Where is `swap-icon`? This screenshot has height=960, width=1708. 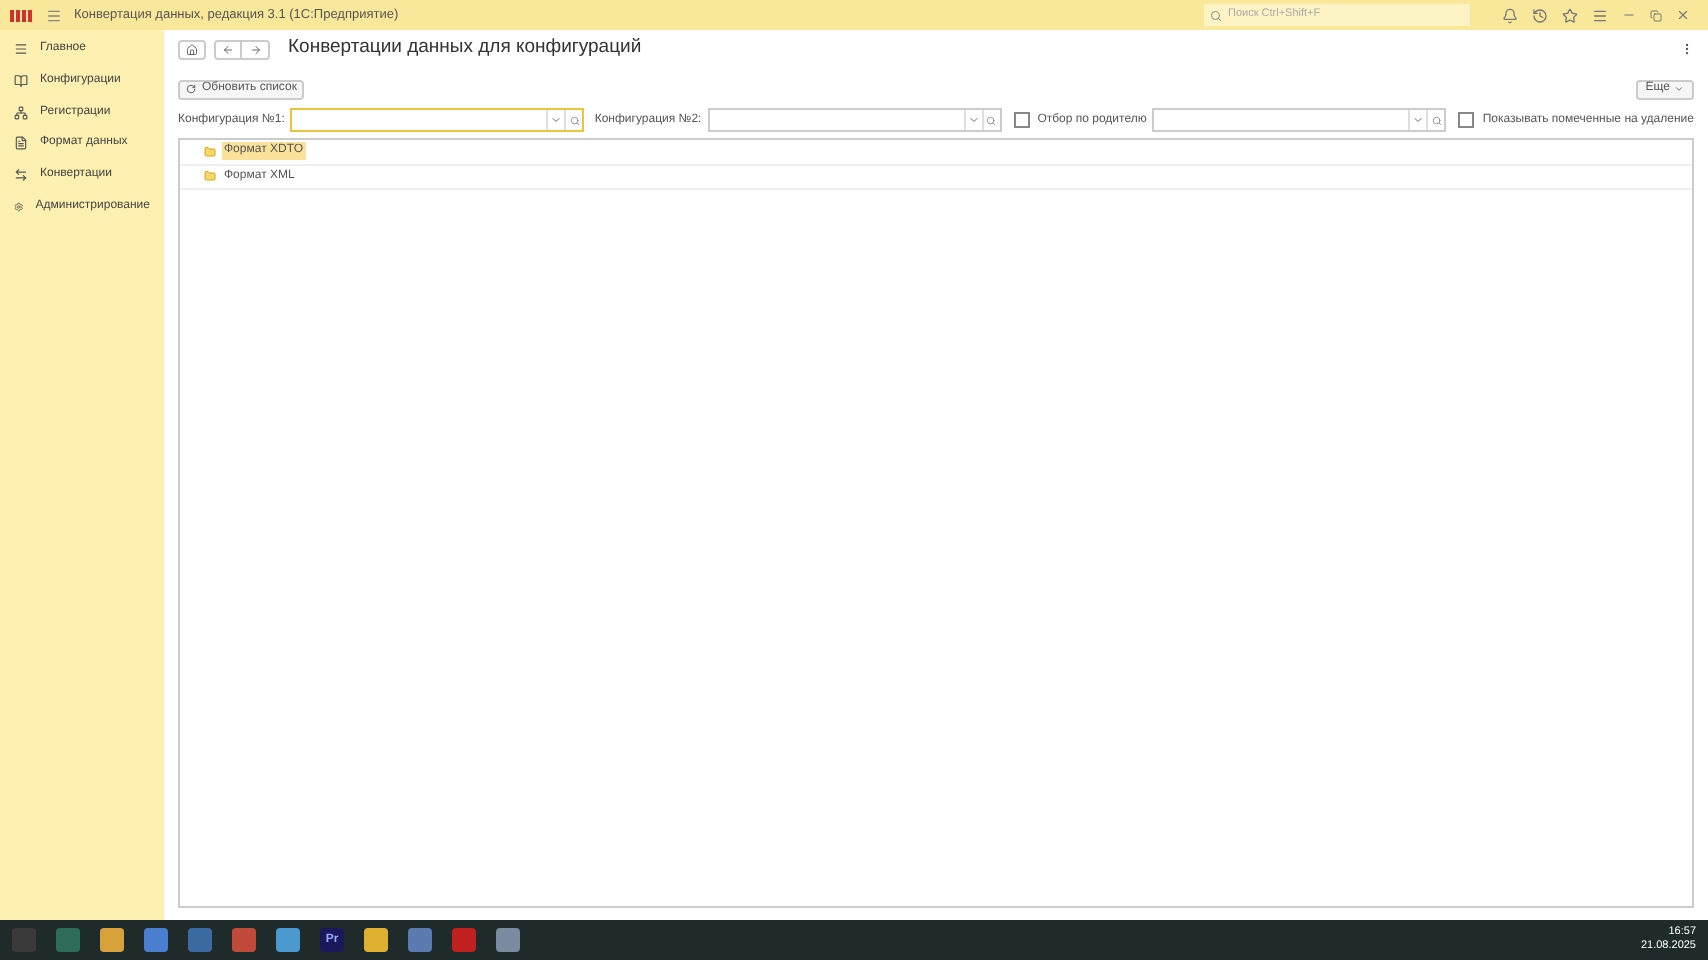
swap-icon is located at coordinates (21, 175).